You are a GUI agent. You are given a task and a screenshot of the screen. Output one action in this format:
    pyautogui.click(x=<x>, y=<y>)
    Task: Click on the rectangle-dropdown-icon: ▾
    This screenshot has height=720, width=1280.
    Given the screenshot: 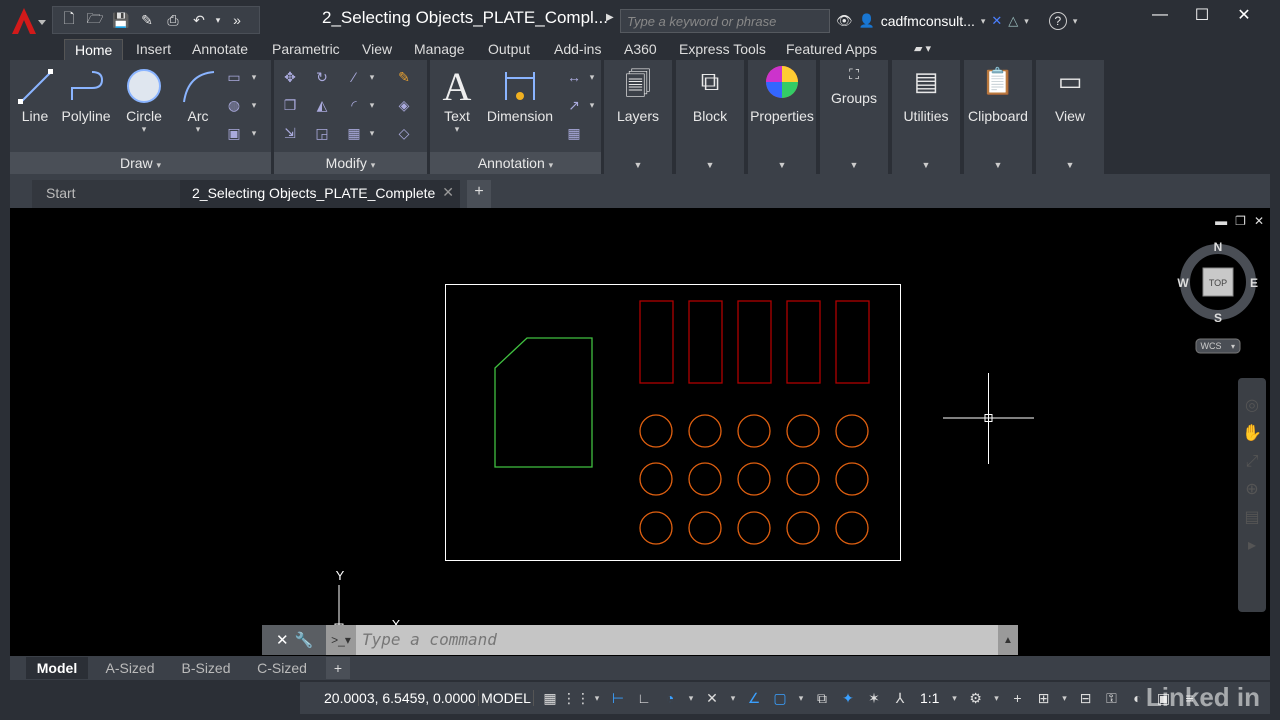 What is the action you would take?
    pyautogui.click(x=254, y=77)
    